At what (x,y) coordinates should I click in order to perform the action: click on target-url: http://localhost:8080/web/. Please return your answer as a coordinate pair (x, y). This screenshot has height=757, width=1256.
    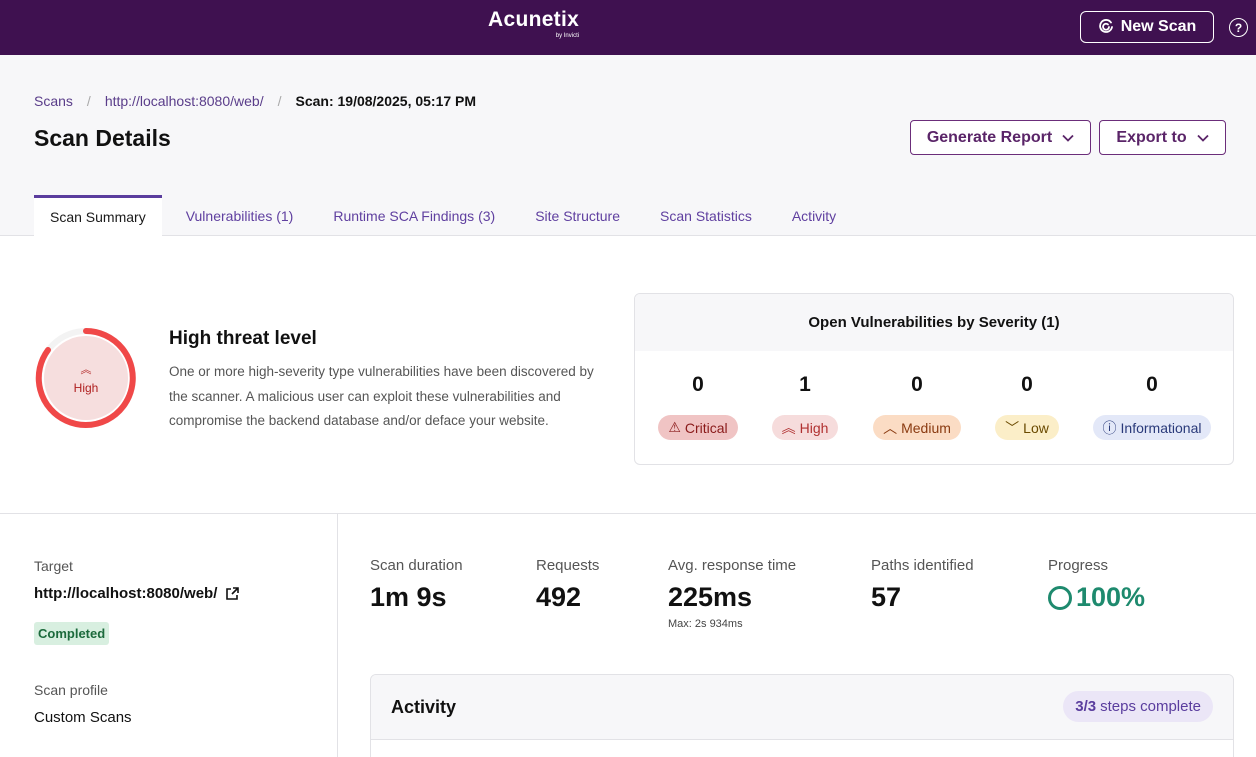
    Looking at the image, I should click on (137, 593).